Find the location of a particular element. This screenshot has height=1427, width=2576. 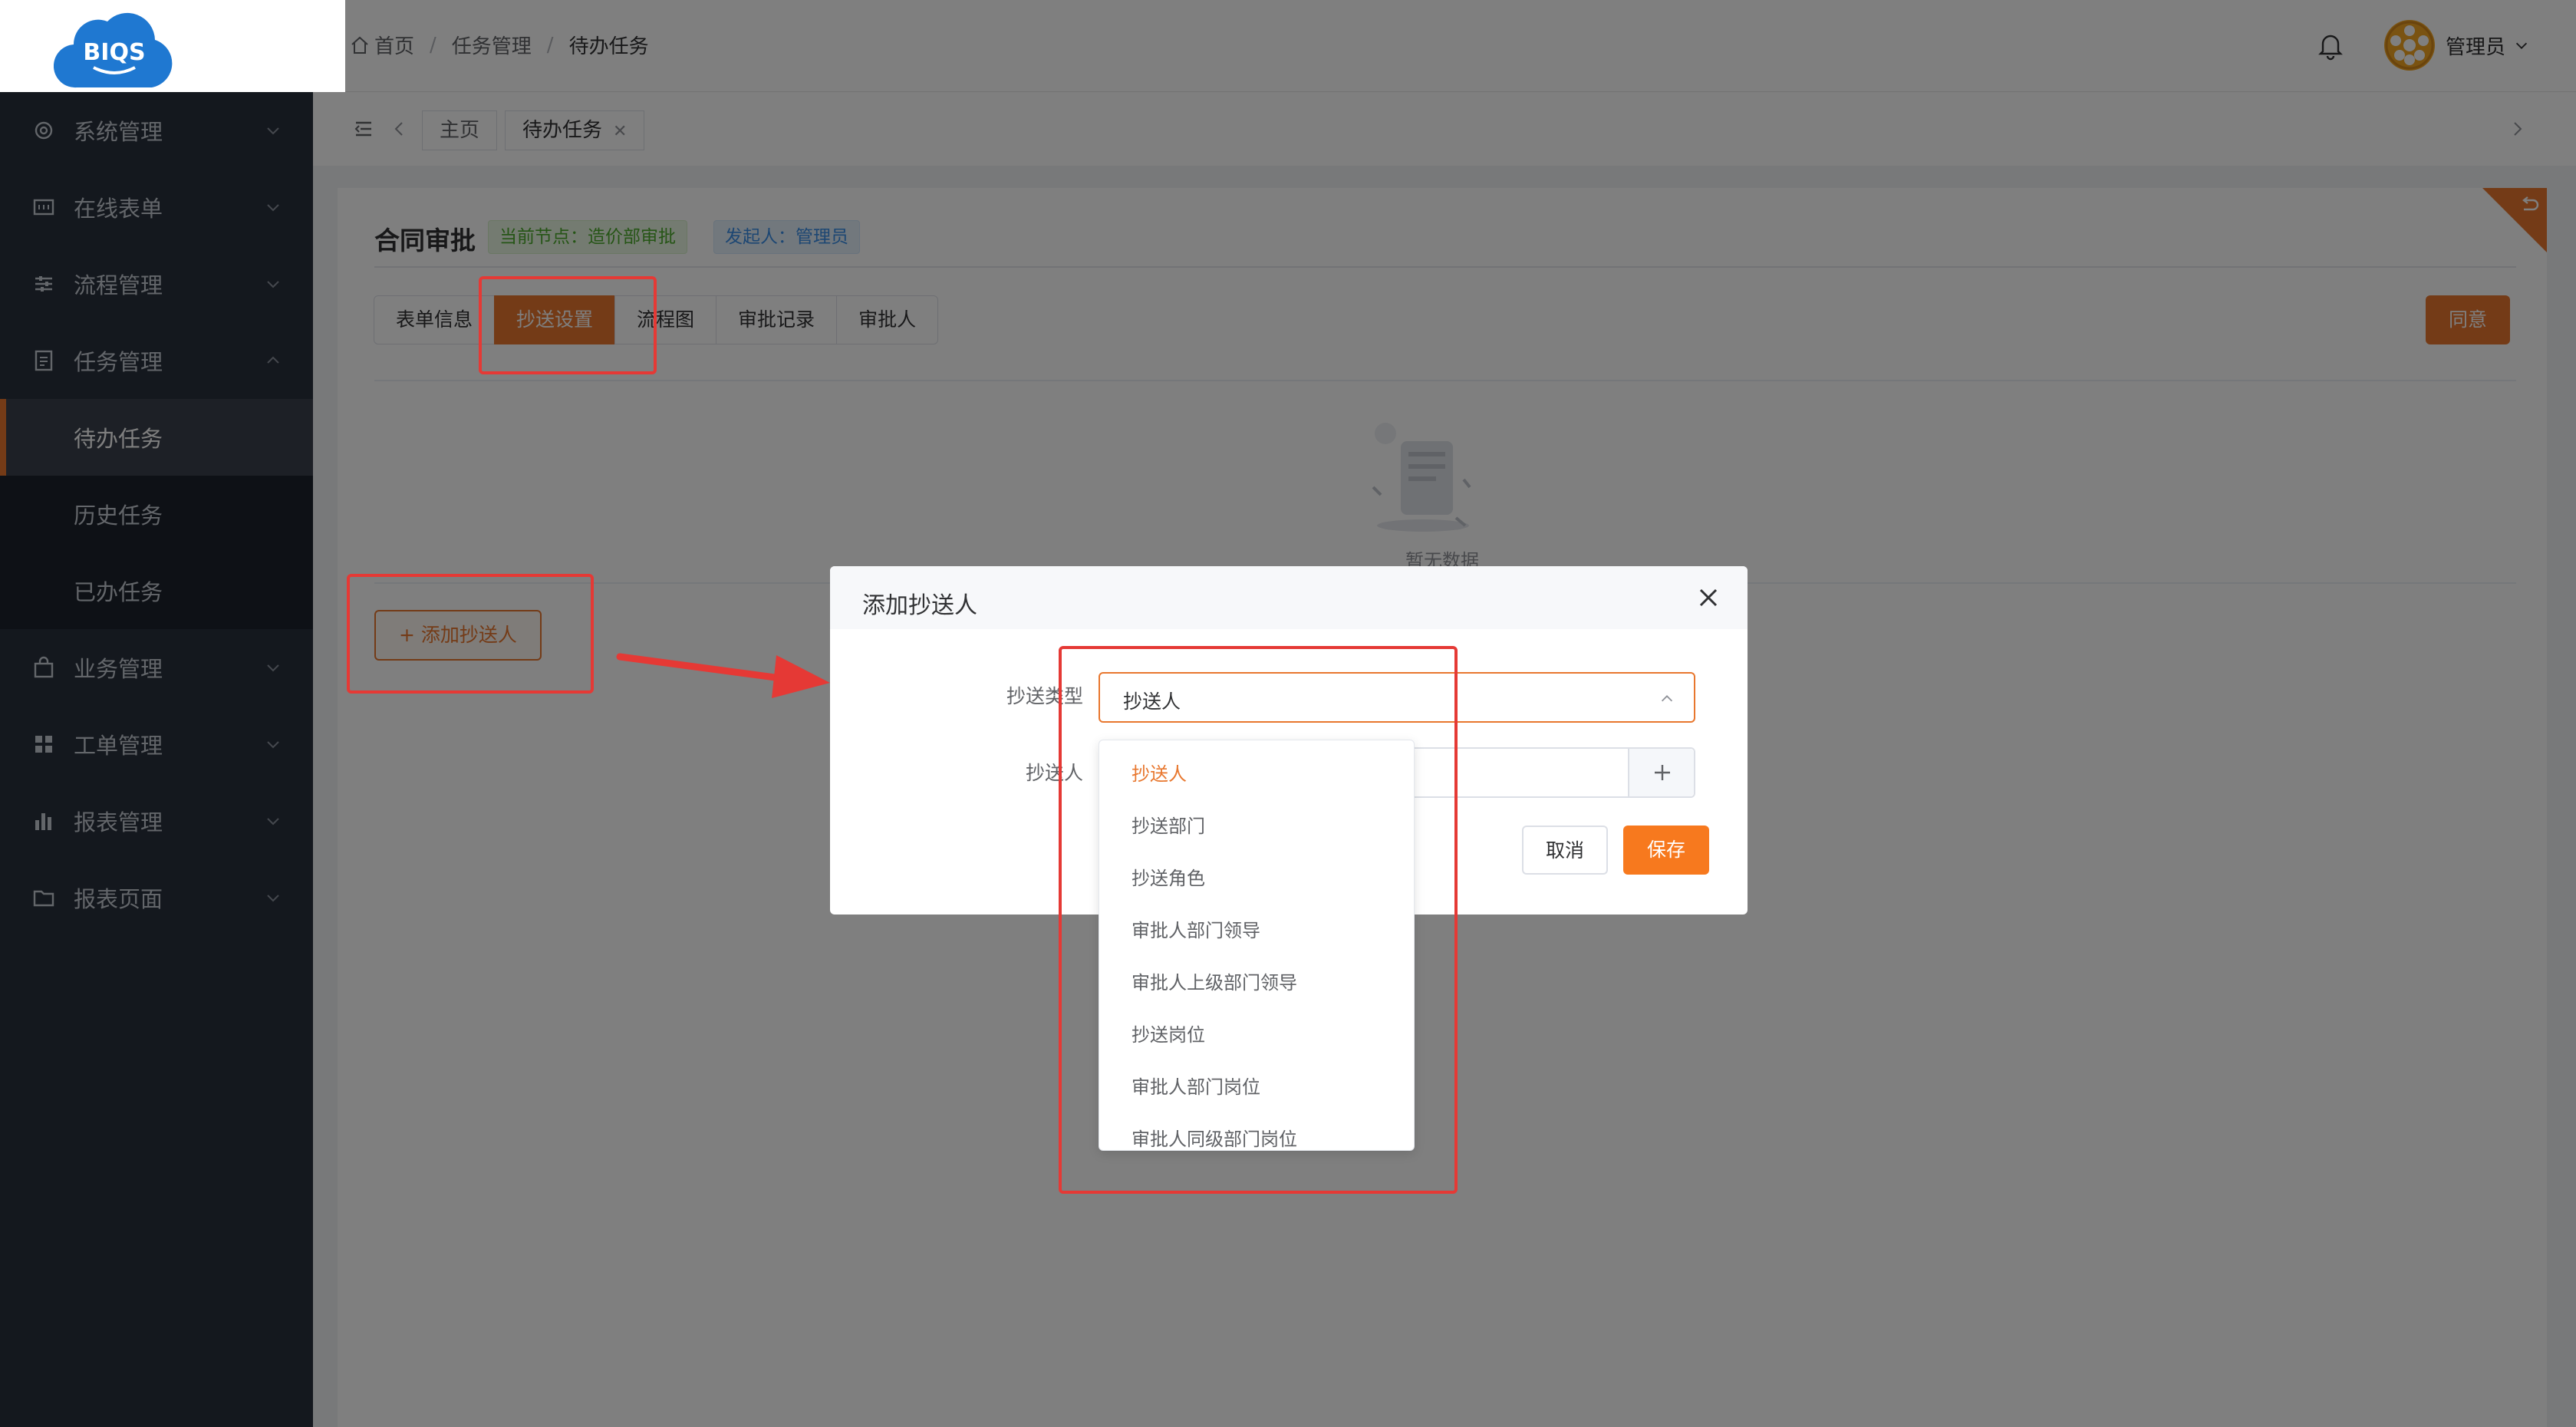

annotation-box-add-button is located at coordinates (470, 634).